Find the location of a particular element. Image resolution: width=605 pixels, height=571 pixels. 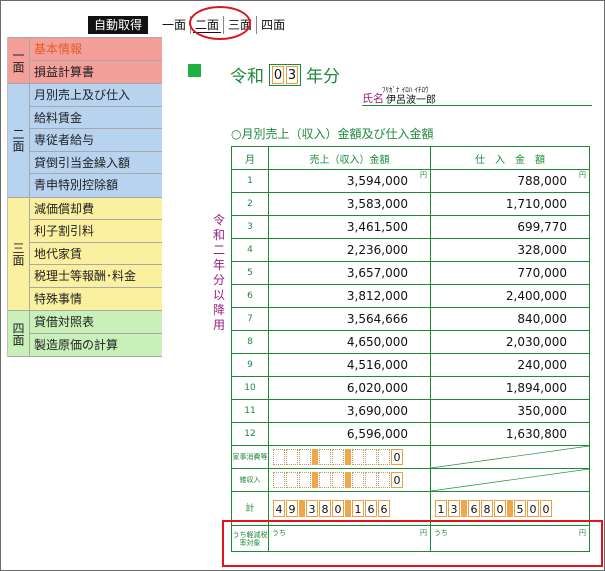

sidebar-group-label: 三面 is located at coordinates (19, 253).